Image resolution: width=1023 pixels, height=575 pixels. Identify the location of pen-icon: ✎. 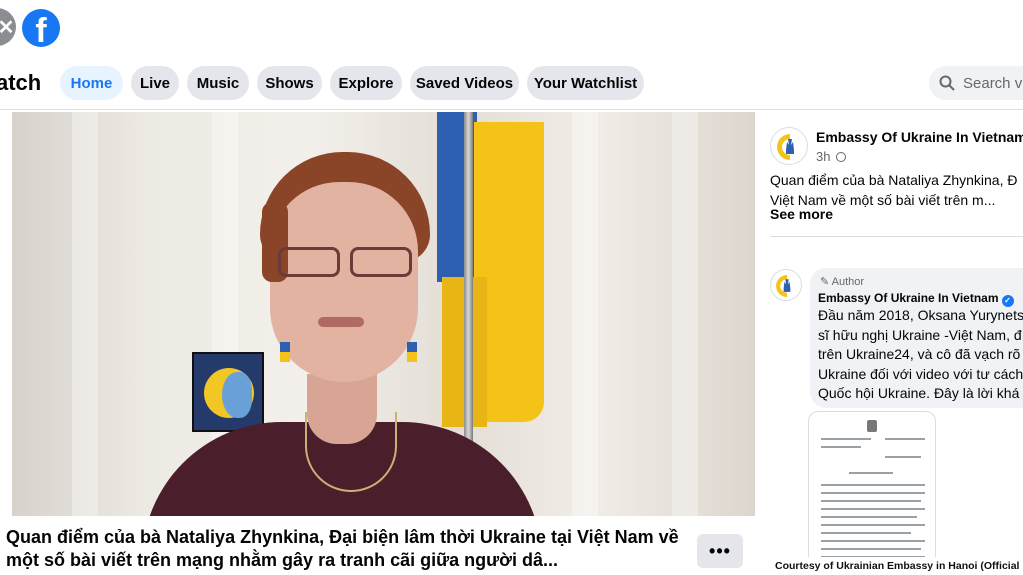
(826, 282).